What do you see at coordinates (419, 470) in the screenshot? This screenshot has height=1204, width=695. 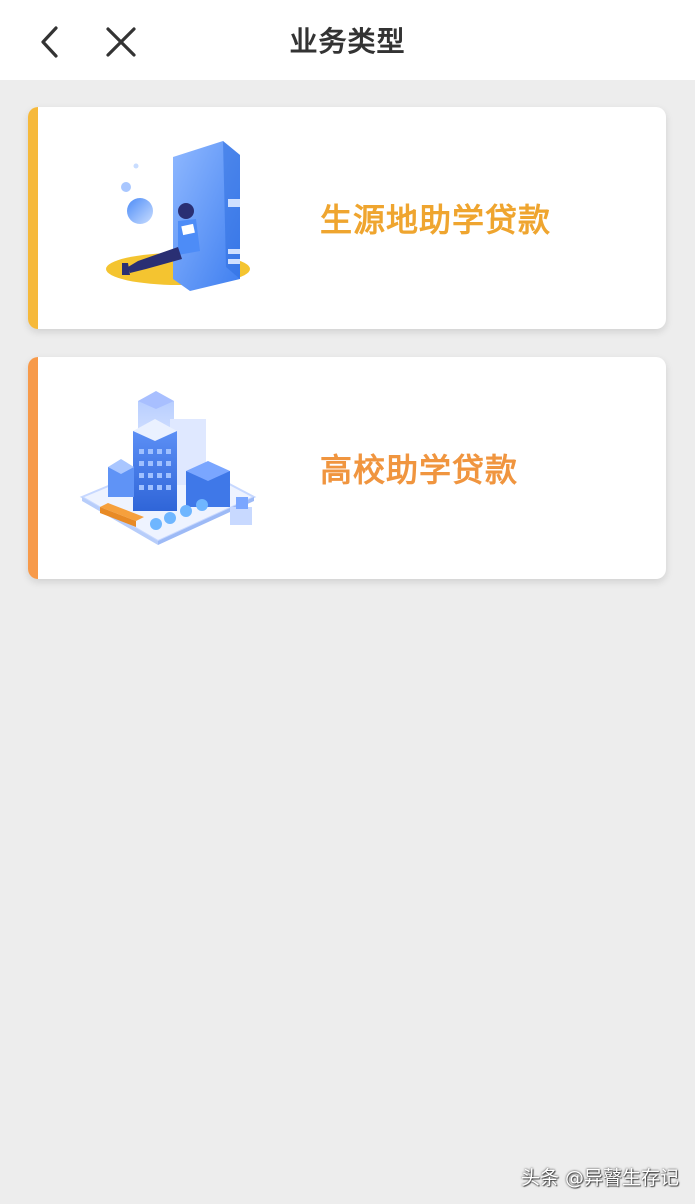 I see `card-label: 高校助学贷款` at bounding box center [419, 470].